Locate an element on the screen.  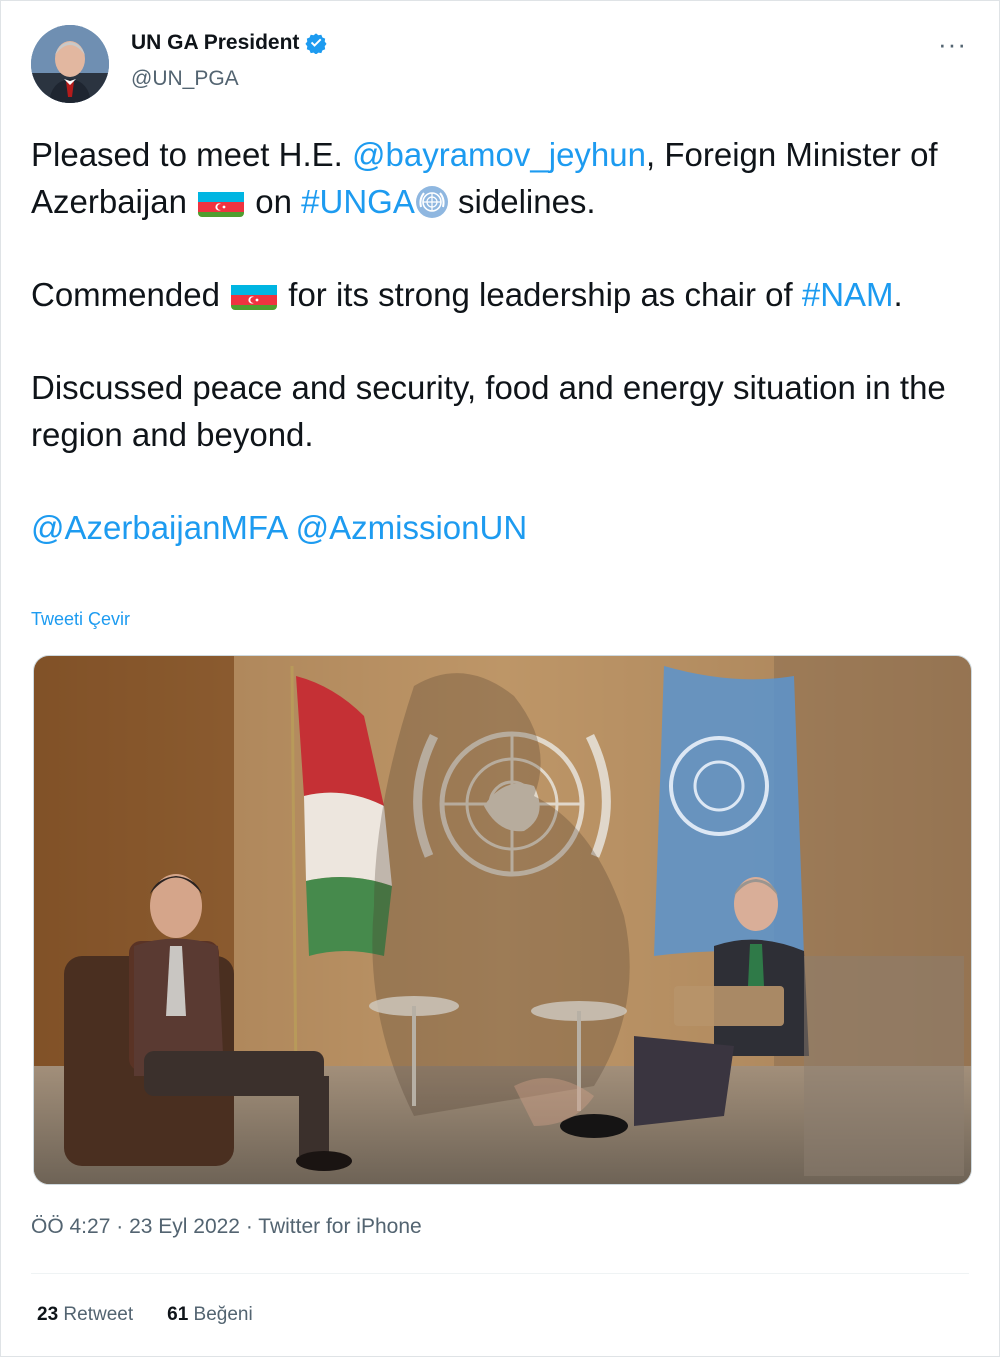
text-segment: on is located at coordinates (274, 201).